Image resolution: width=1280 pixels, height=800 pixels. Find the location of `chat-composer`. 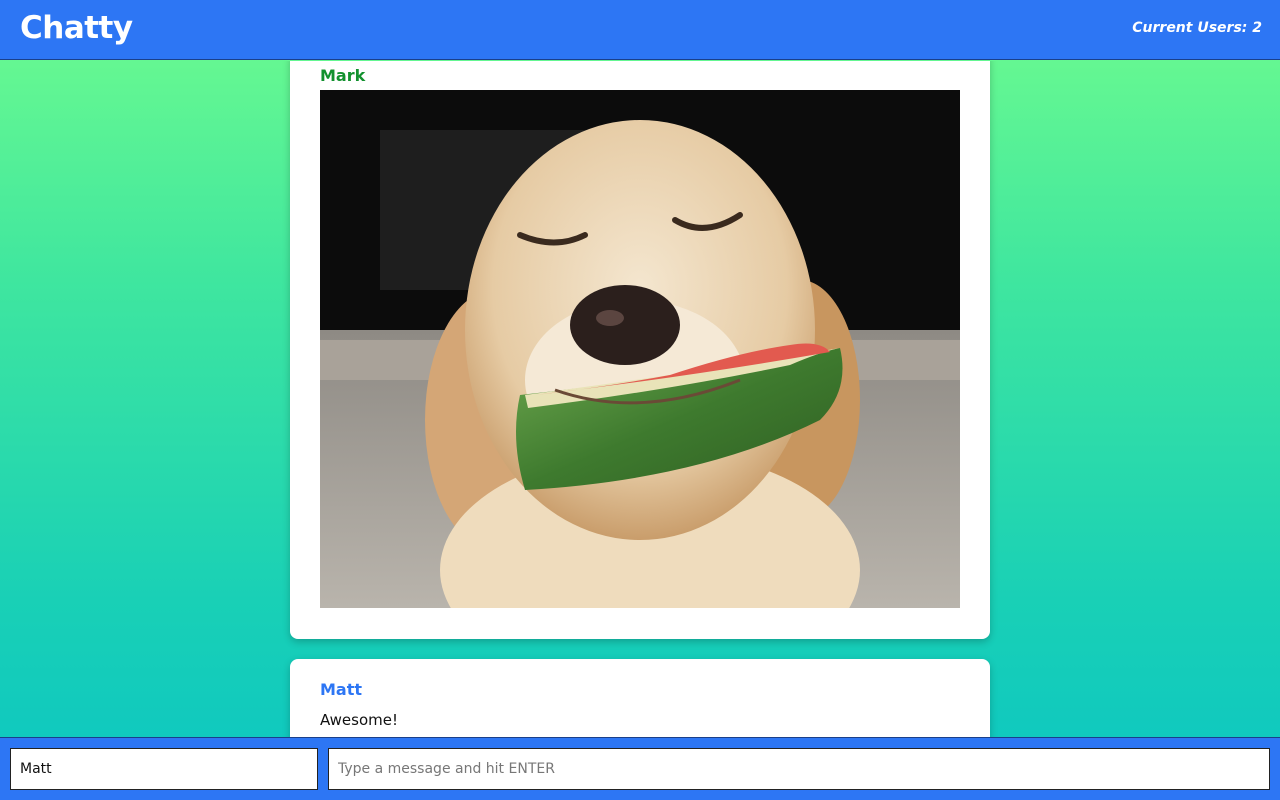

chat-composer is located at coordinates (640, 768).